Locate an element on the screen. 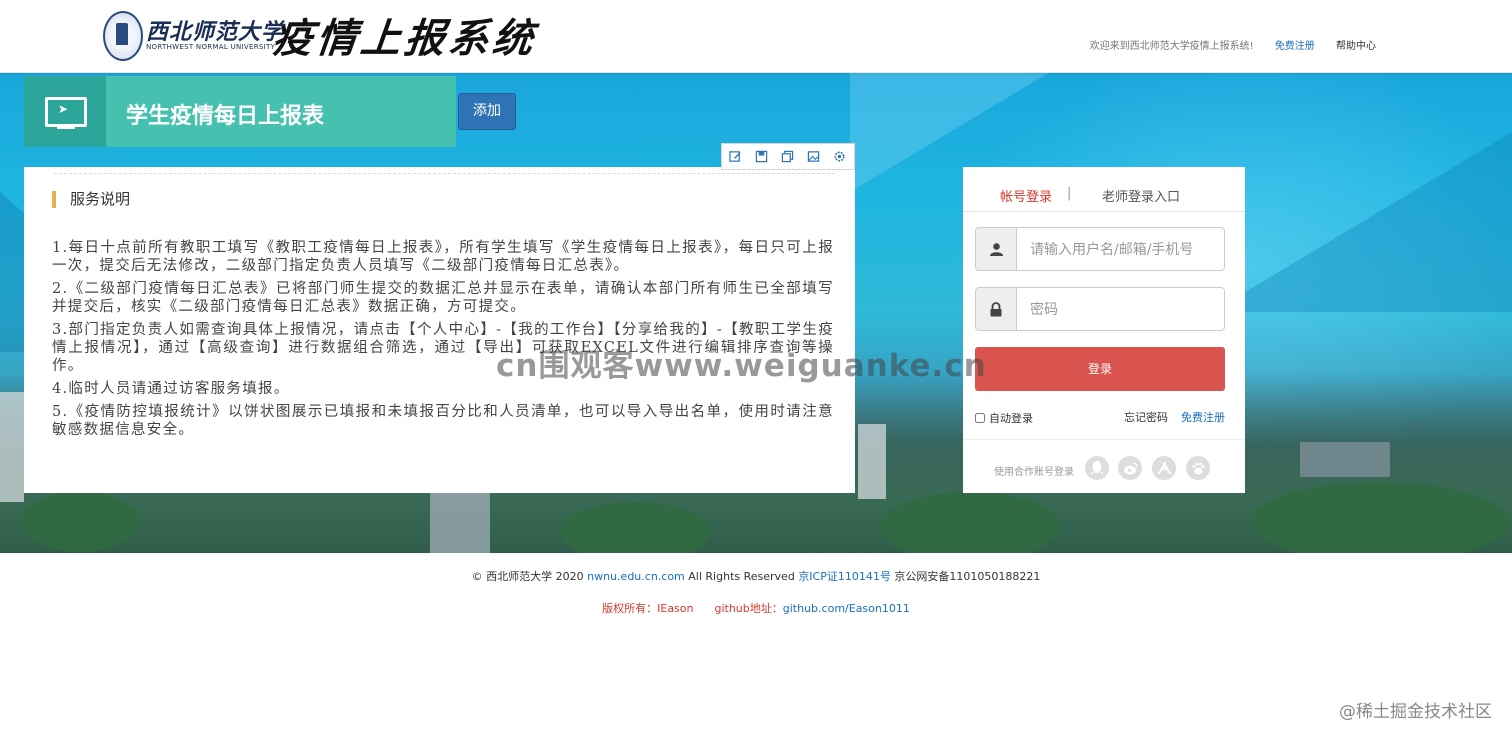 Image resolution: width=1512 pixels, height=739 pixels. qq-icon is located at coordinates (1097, 468).